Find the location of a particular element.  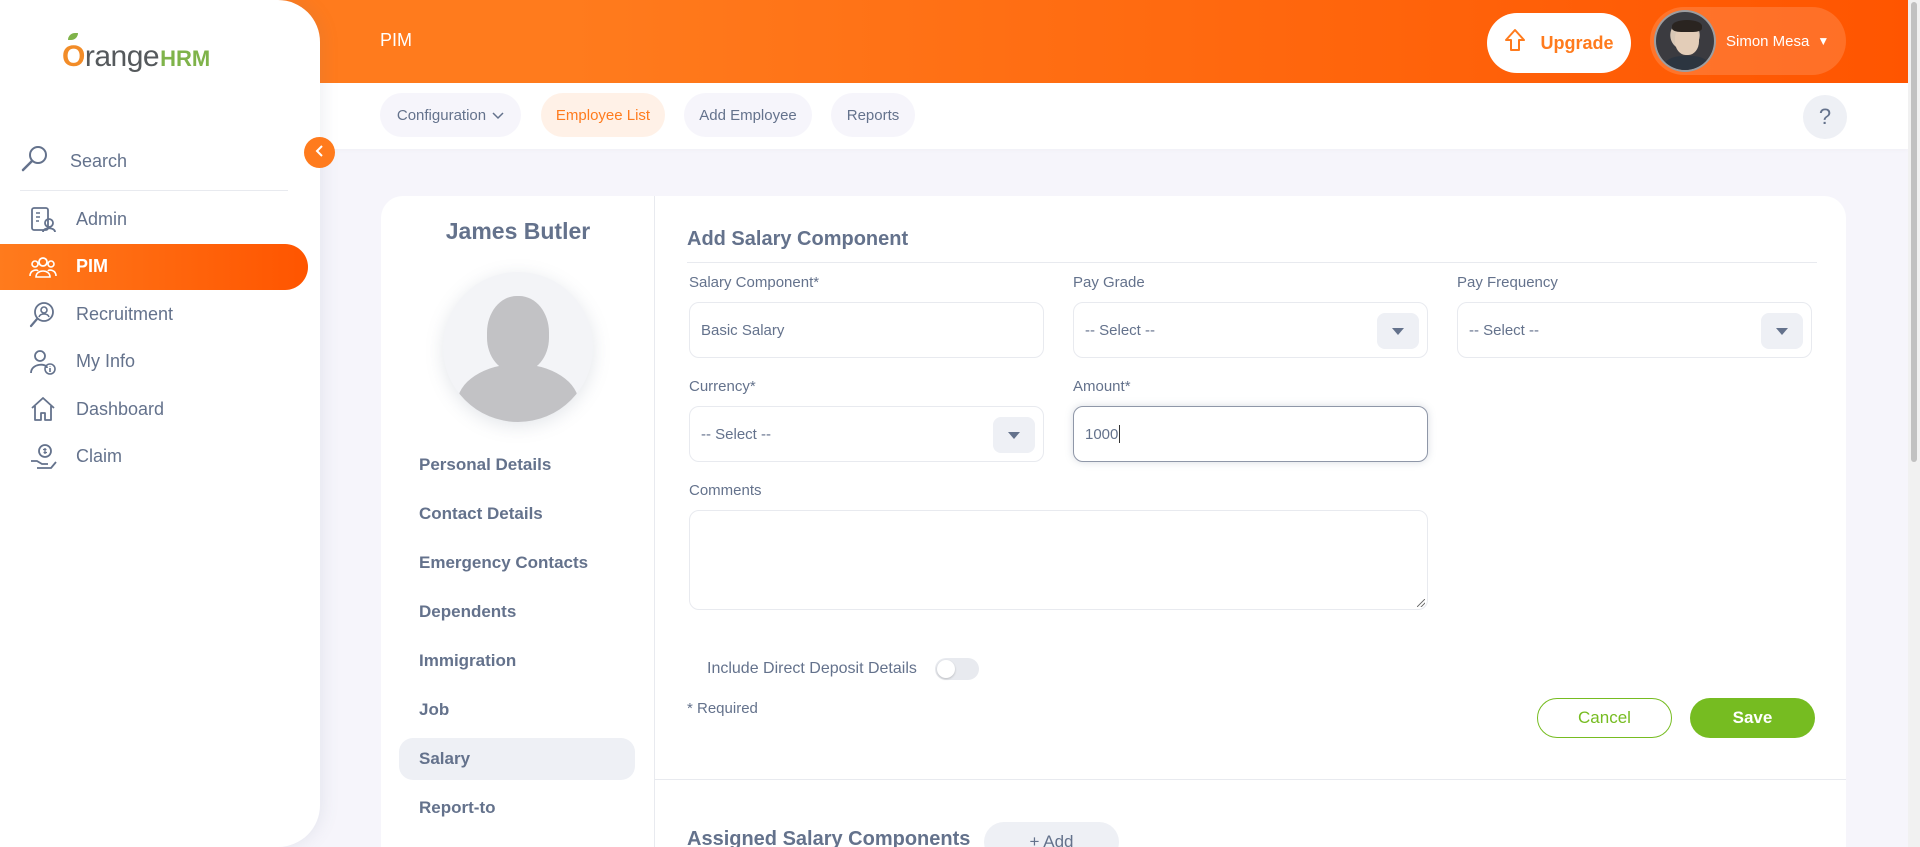

tab-employee-list: Employee List is located at coordinates (603, 115).